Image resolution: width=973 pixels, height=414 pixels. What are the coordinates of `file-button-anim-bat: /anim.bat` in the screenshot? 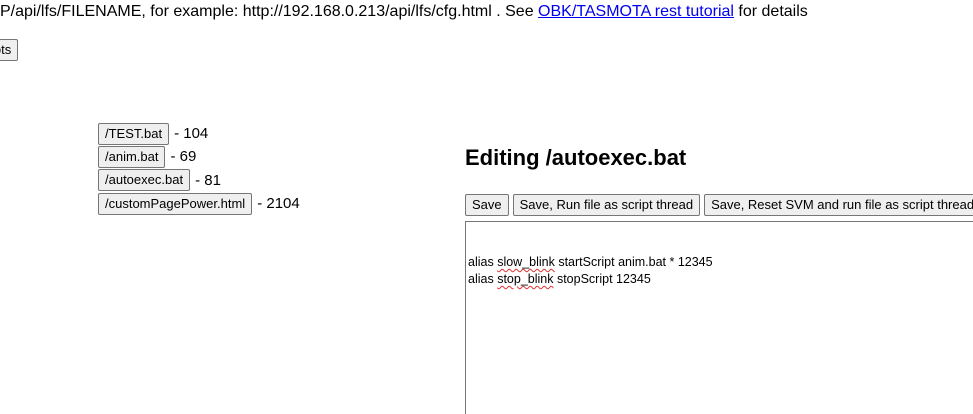 It's located at (132, 156).